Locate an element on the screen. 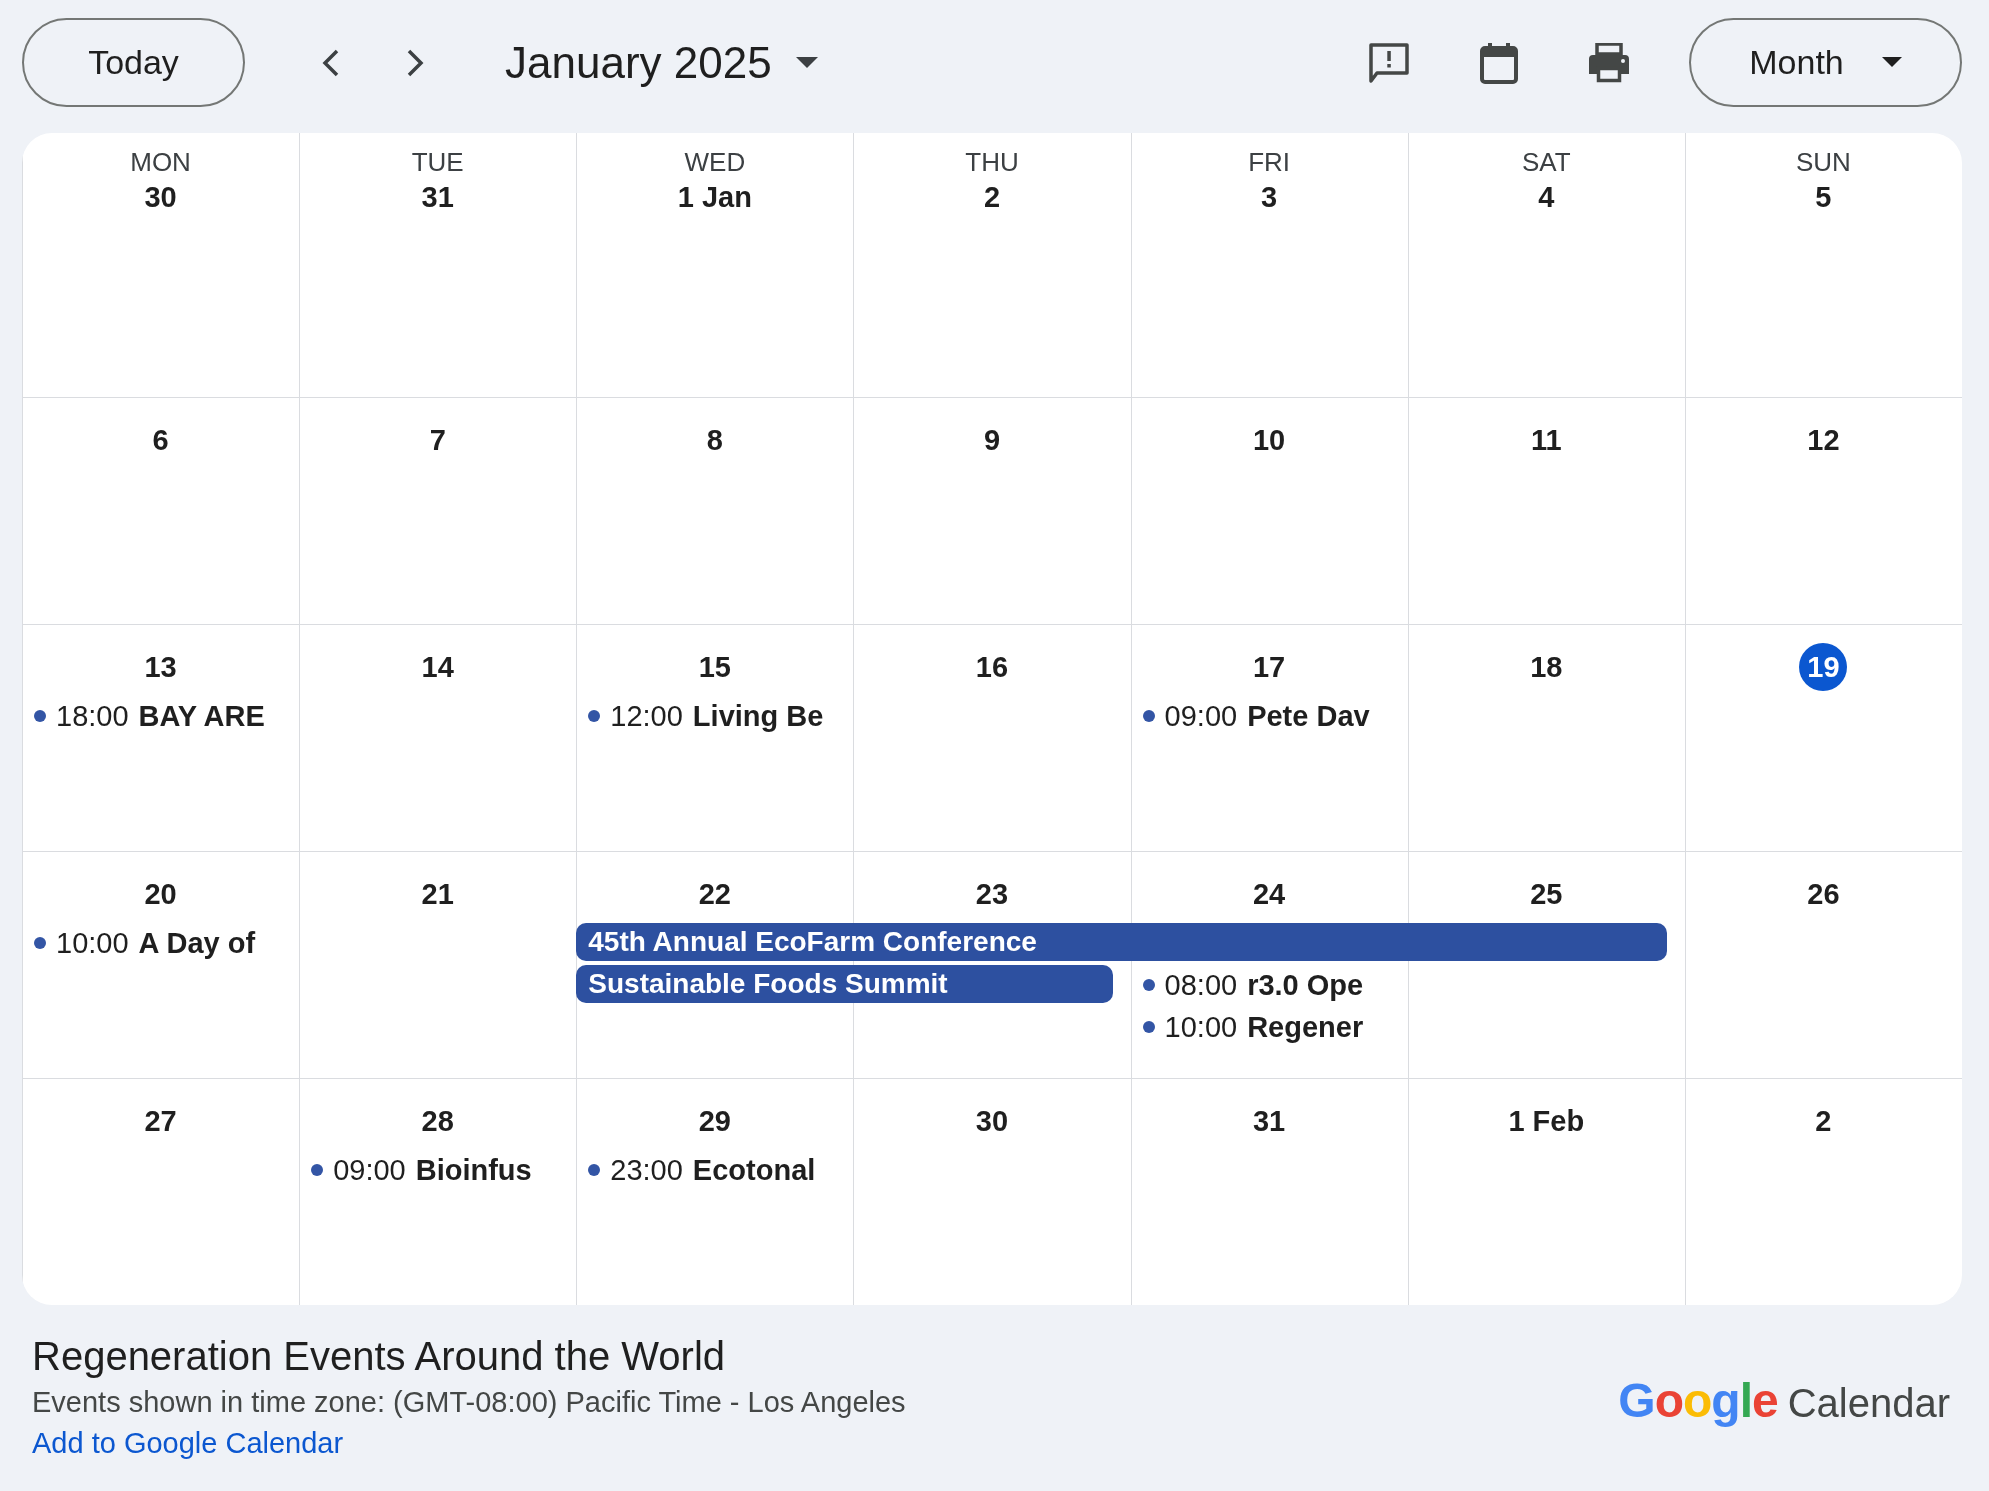 The image size is (1989, 1491). day-number: 16 is located at coordinates (992, 667).